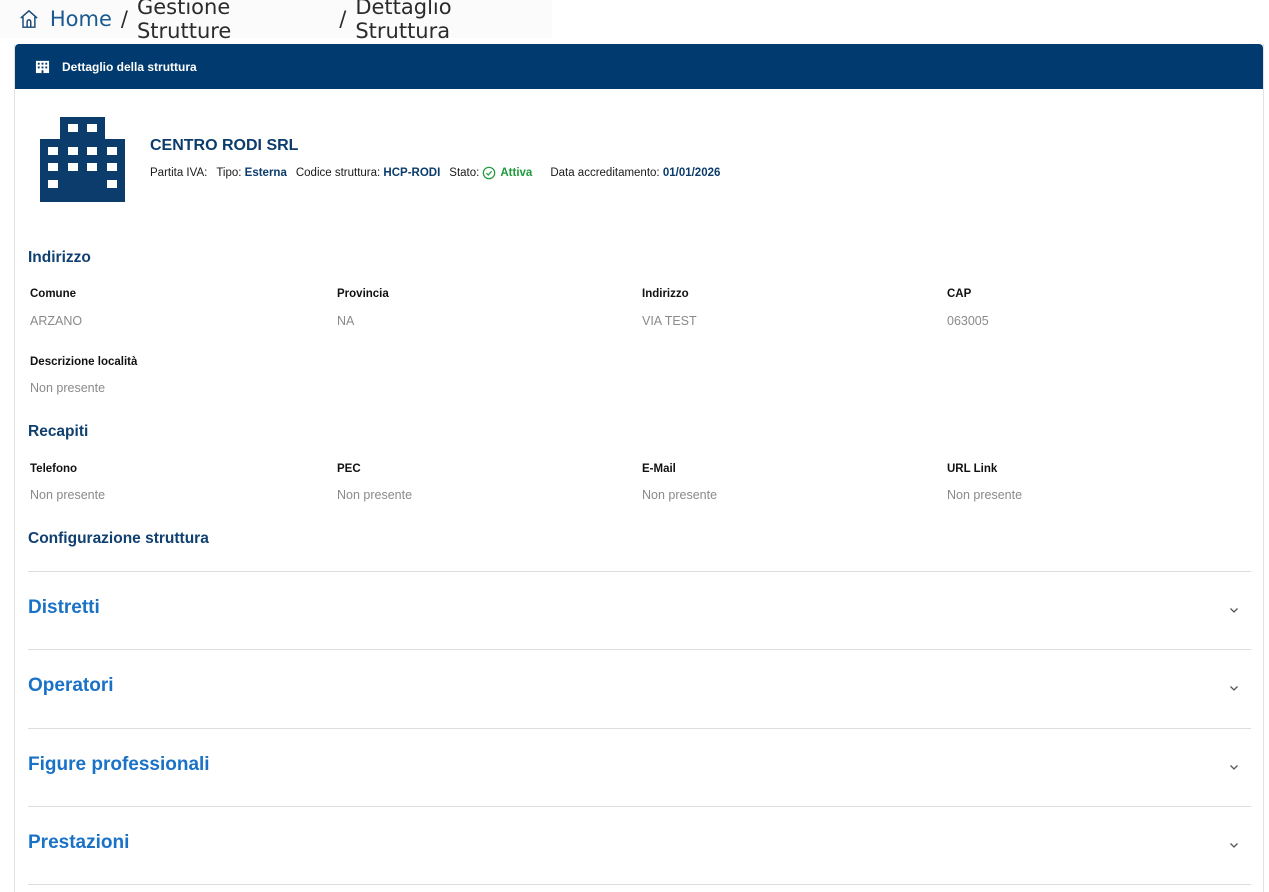 This screenshot has width=1269, height=892. What do you see at coordinates (639, 767) in the screenshot?
I see `accordion-figure-professionali: Figure professionali` at bounding box center [639, 767].